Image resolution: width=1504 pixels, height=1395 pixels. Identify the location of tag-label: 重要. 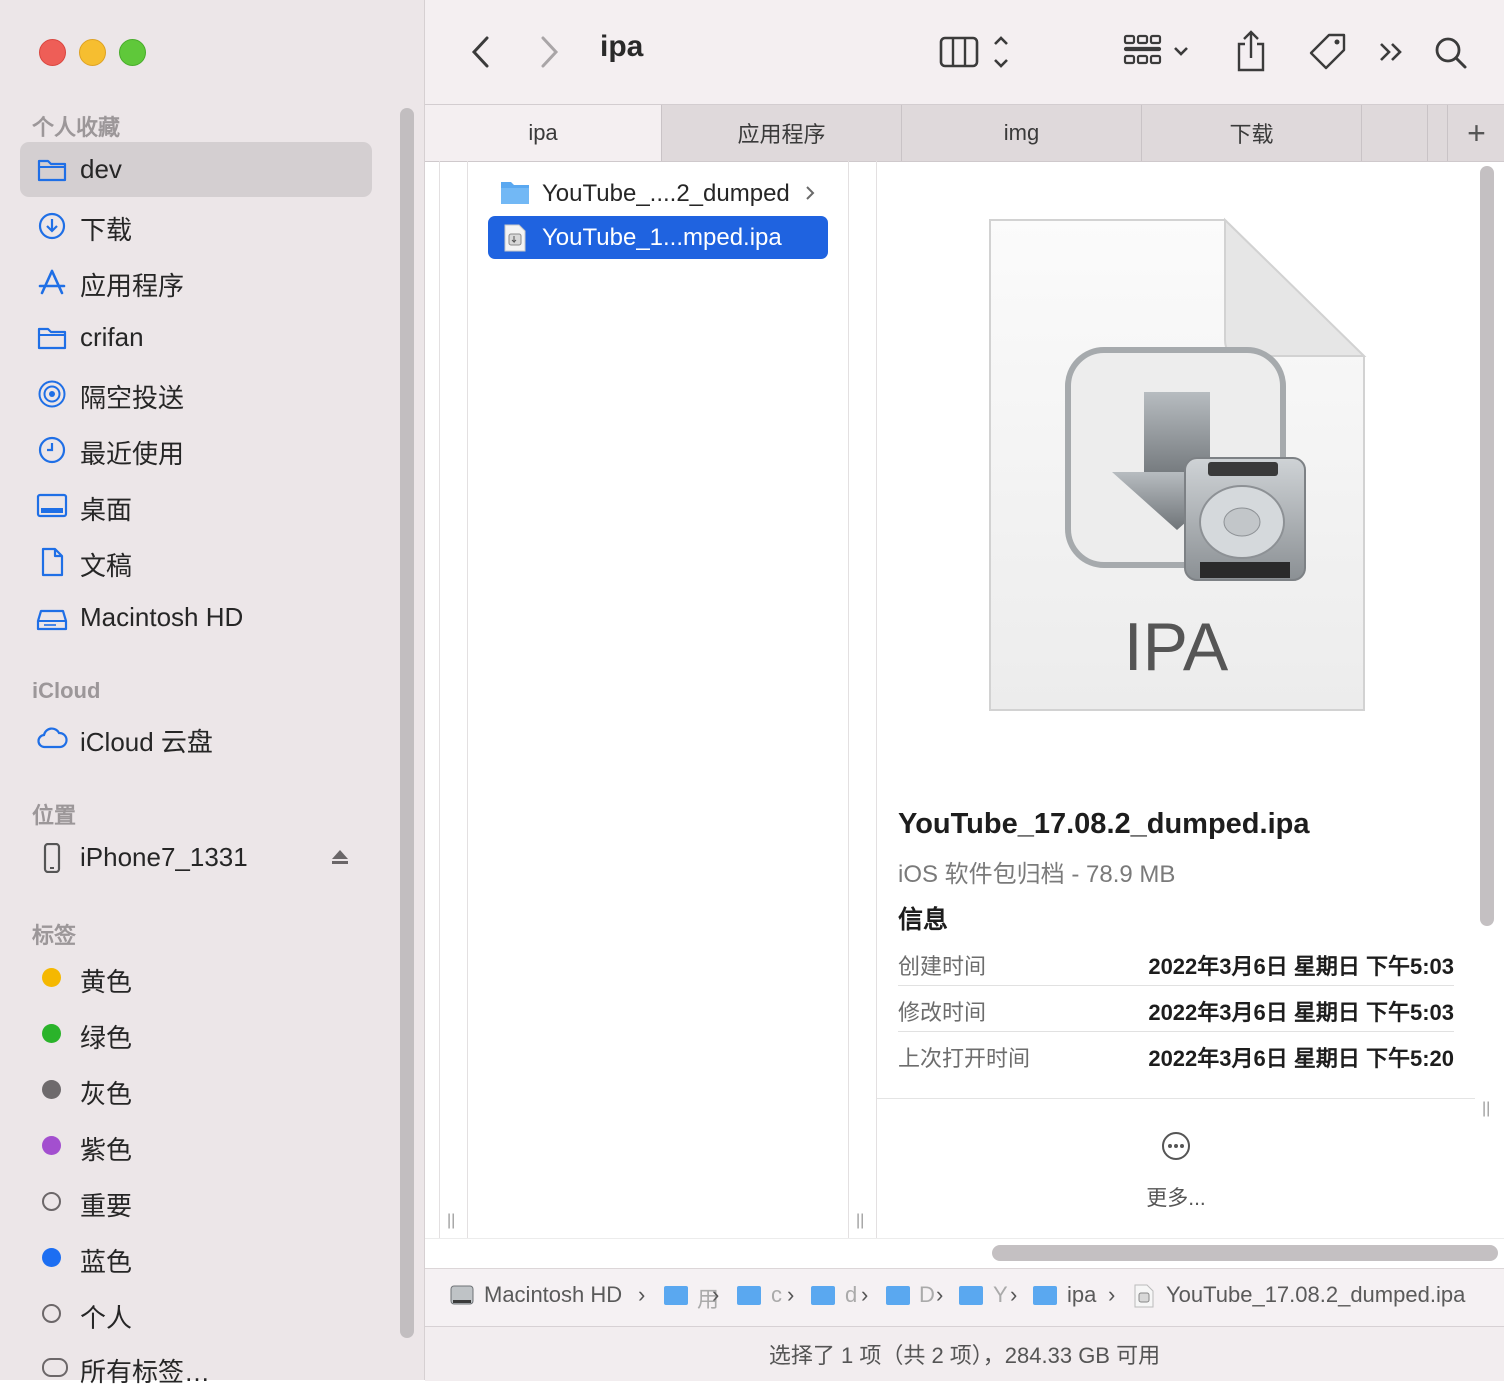
(106, 1206).